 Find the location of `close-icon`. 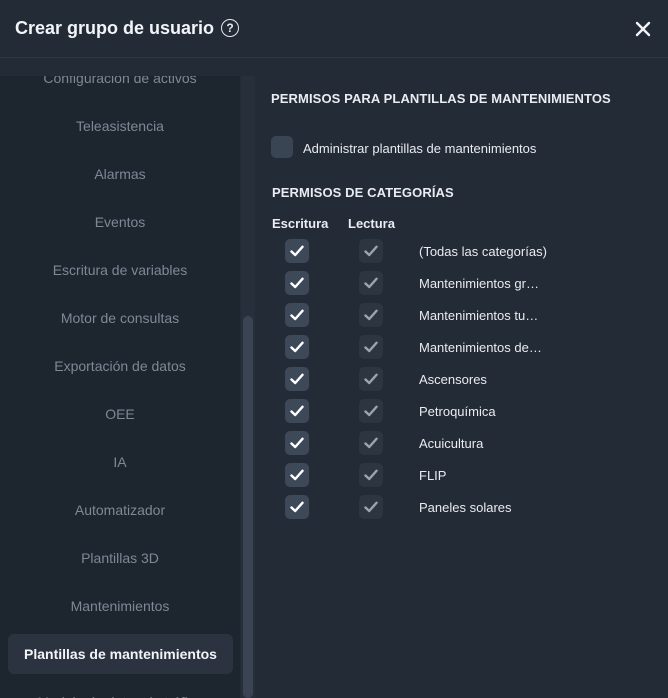

close-icon is located at coordinates (643, 29).